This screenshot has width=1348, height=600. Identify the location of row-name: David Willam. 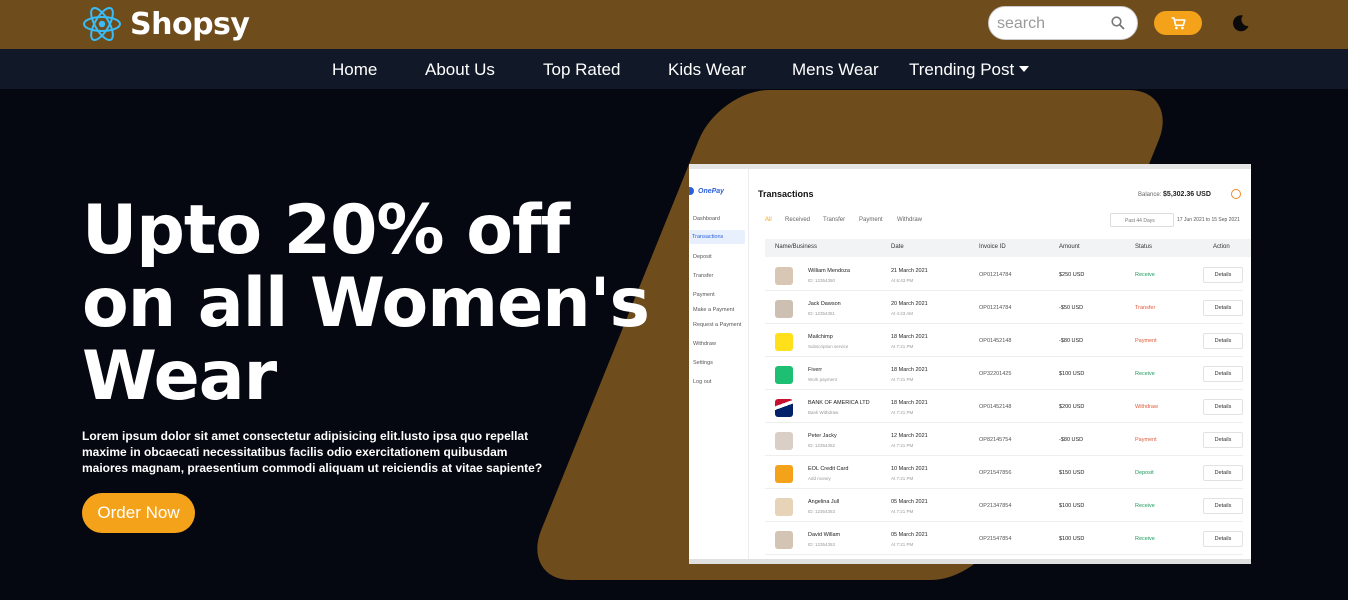
(824, 535).